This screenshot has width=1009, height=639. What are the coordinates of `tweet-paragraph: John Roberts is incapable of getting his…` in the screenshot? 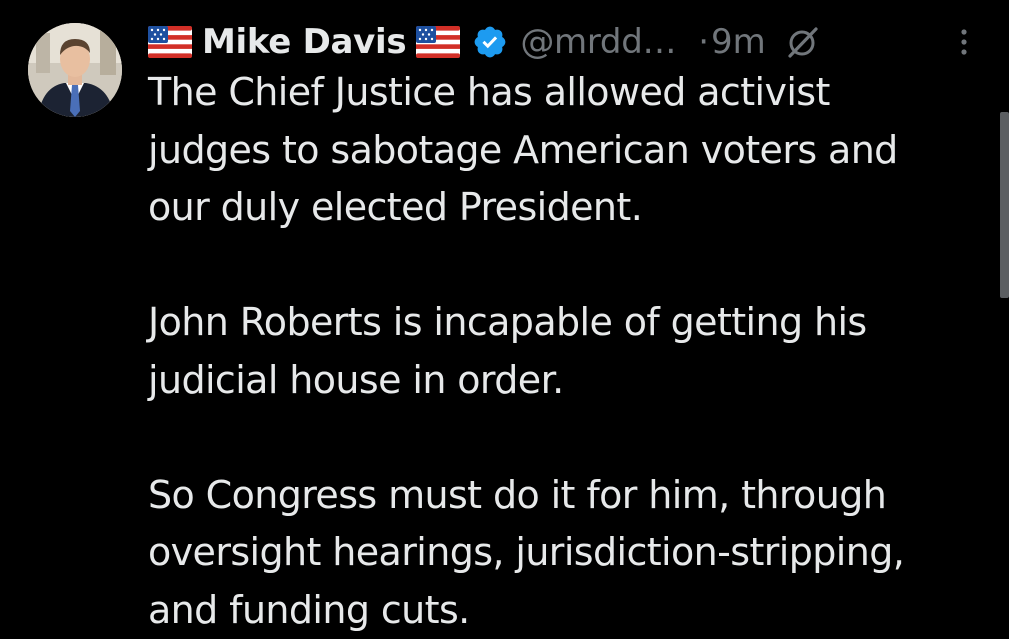 It's located at (563, 351).